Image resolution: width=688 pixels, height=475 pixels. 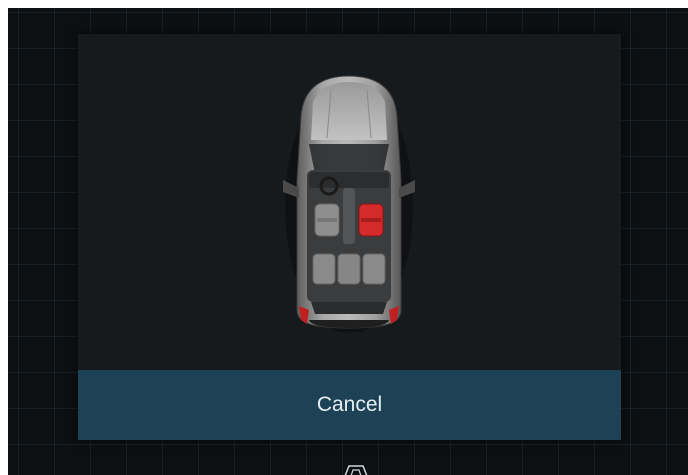 I want to click on center-console, so click(x=349, y=216).